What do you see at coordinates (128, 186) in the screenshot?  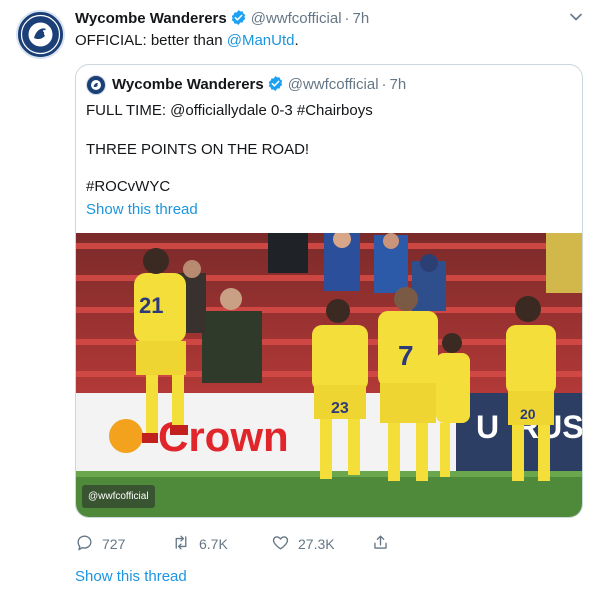 I see `quoted-text-line-3: #ROCvWYC` at bounding box center [128, 186].